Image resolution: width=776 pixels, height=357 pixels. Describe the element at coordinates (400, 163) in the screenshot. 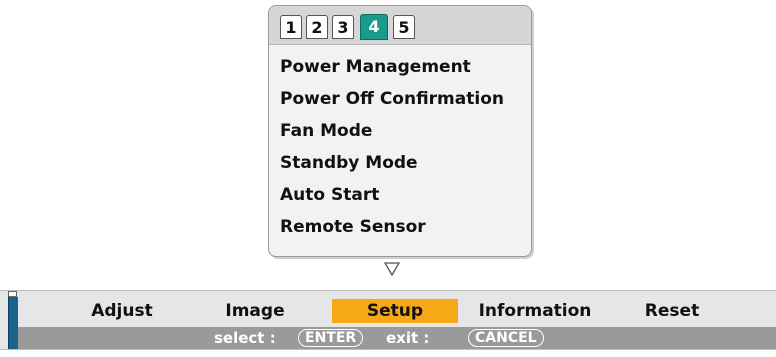

I see `menu-item-standby-mode: Standby Mode` at that location.